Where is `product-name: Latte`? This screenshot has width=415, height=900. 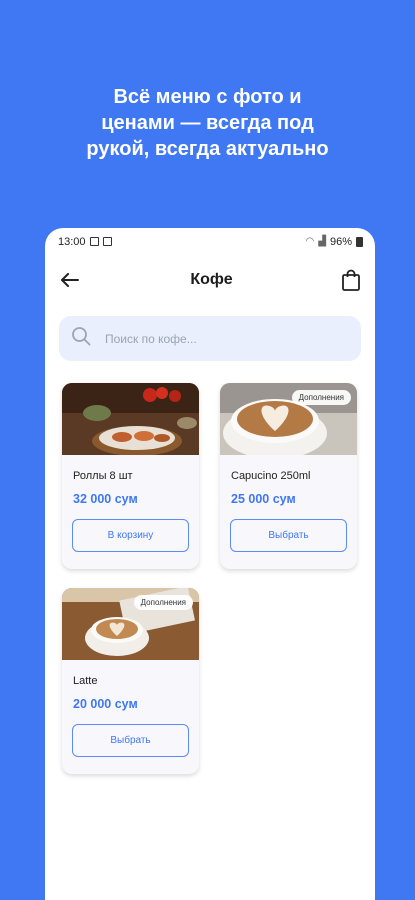 product-name: Latte is located at coordinates (85, 681).